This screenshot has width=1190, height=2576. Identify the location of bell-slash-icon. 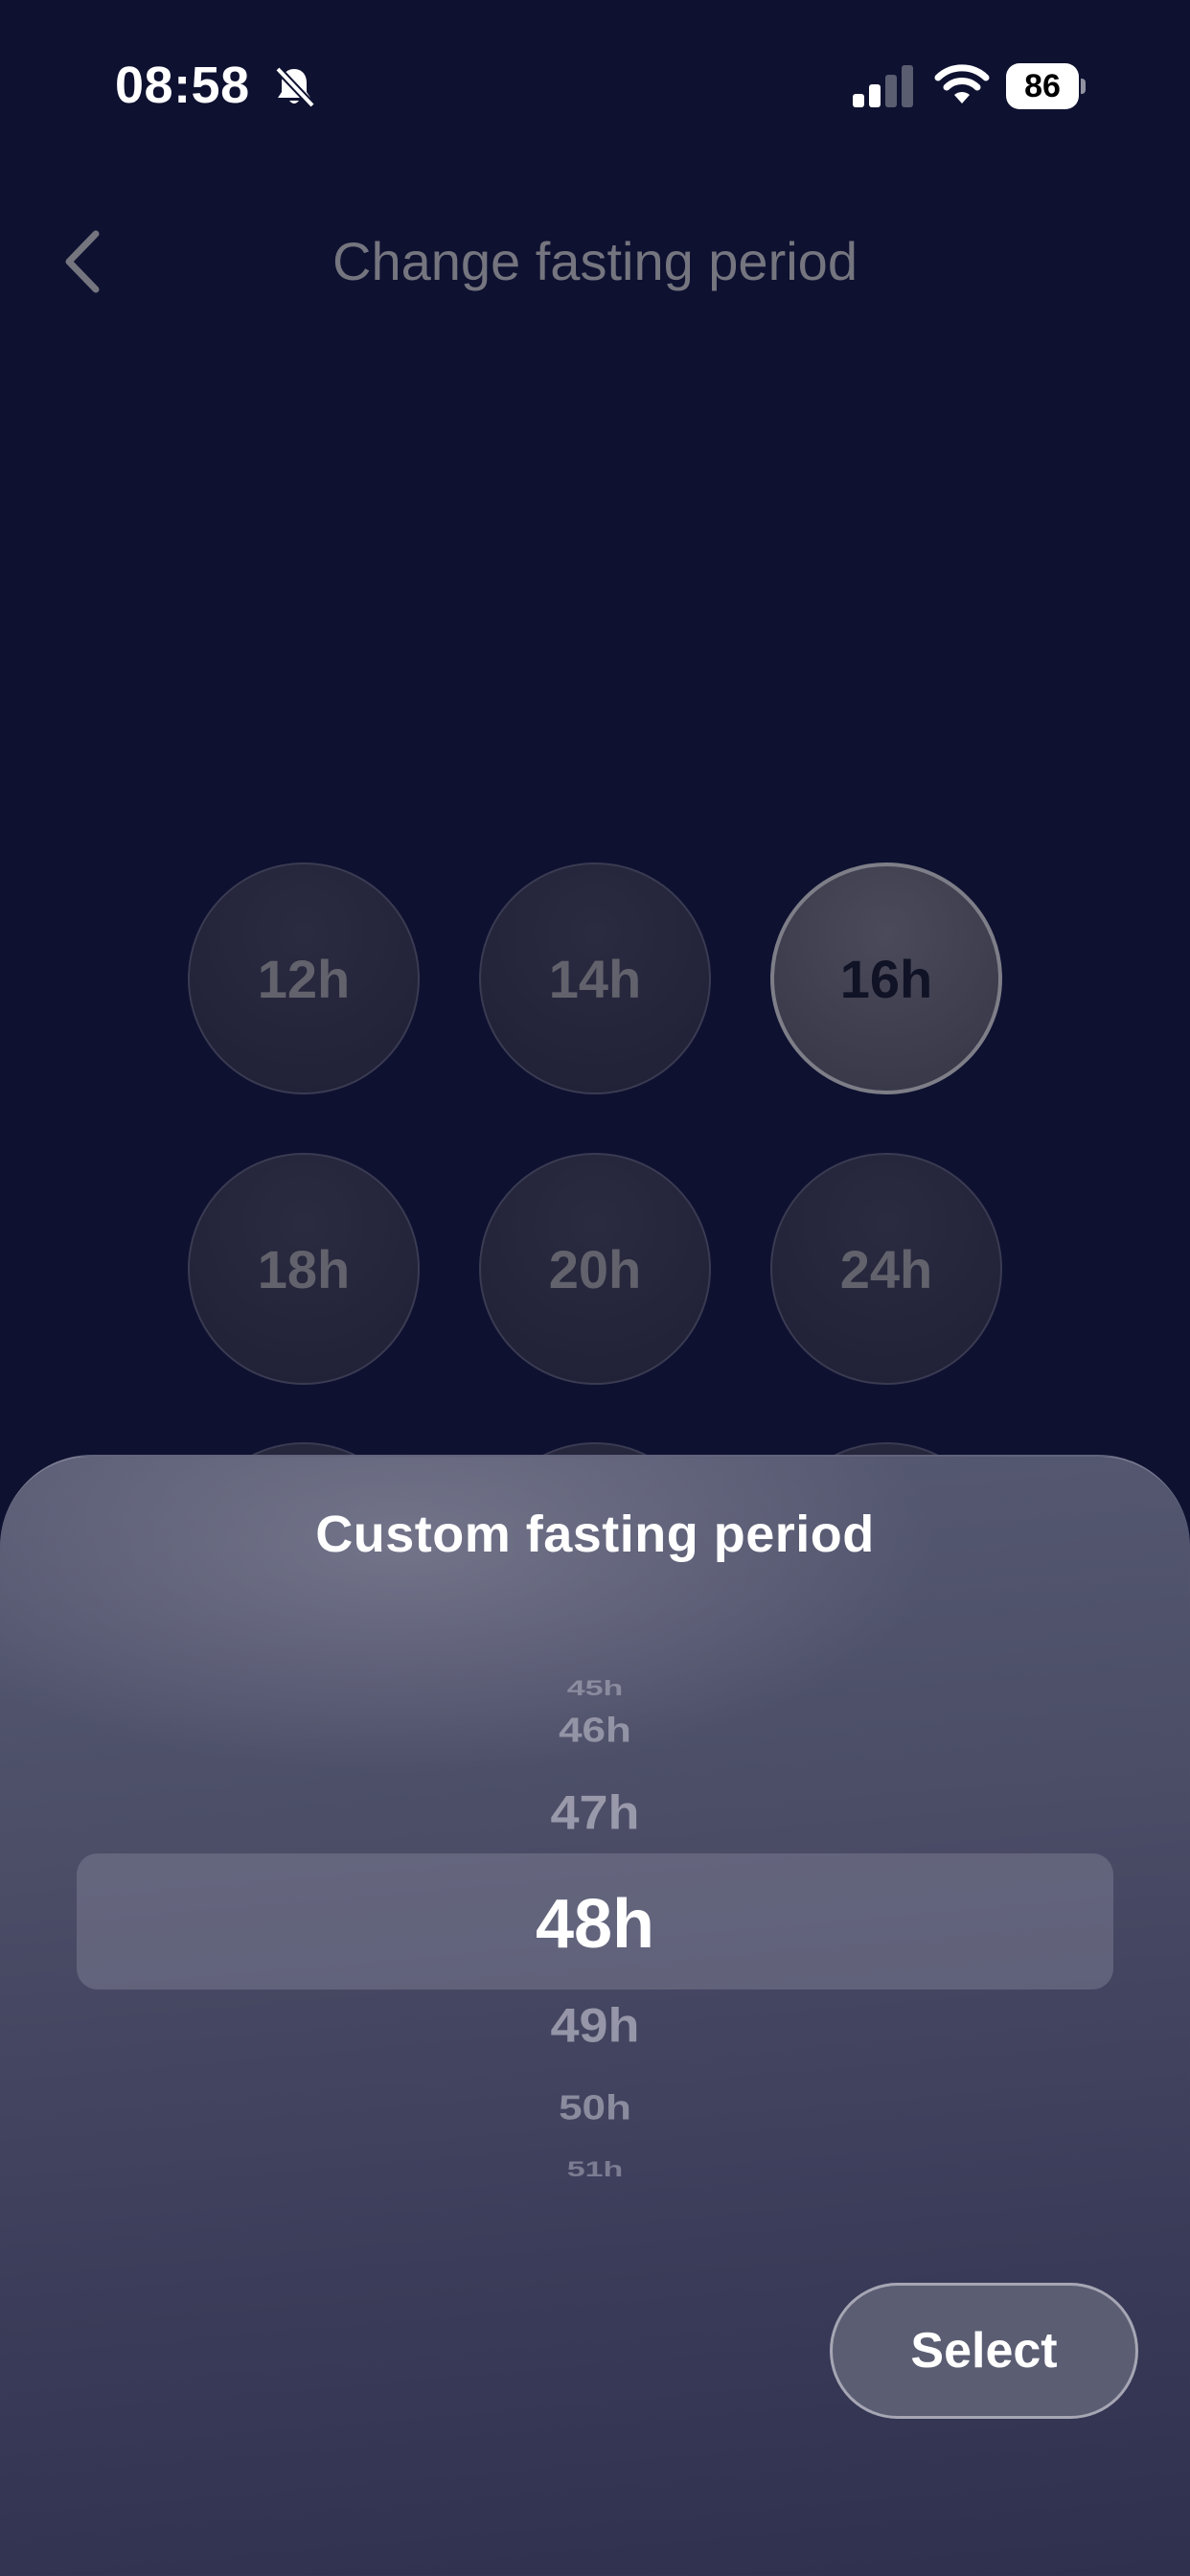
(295, 87).